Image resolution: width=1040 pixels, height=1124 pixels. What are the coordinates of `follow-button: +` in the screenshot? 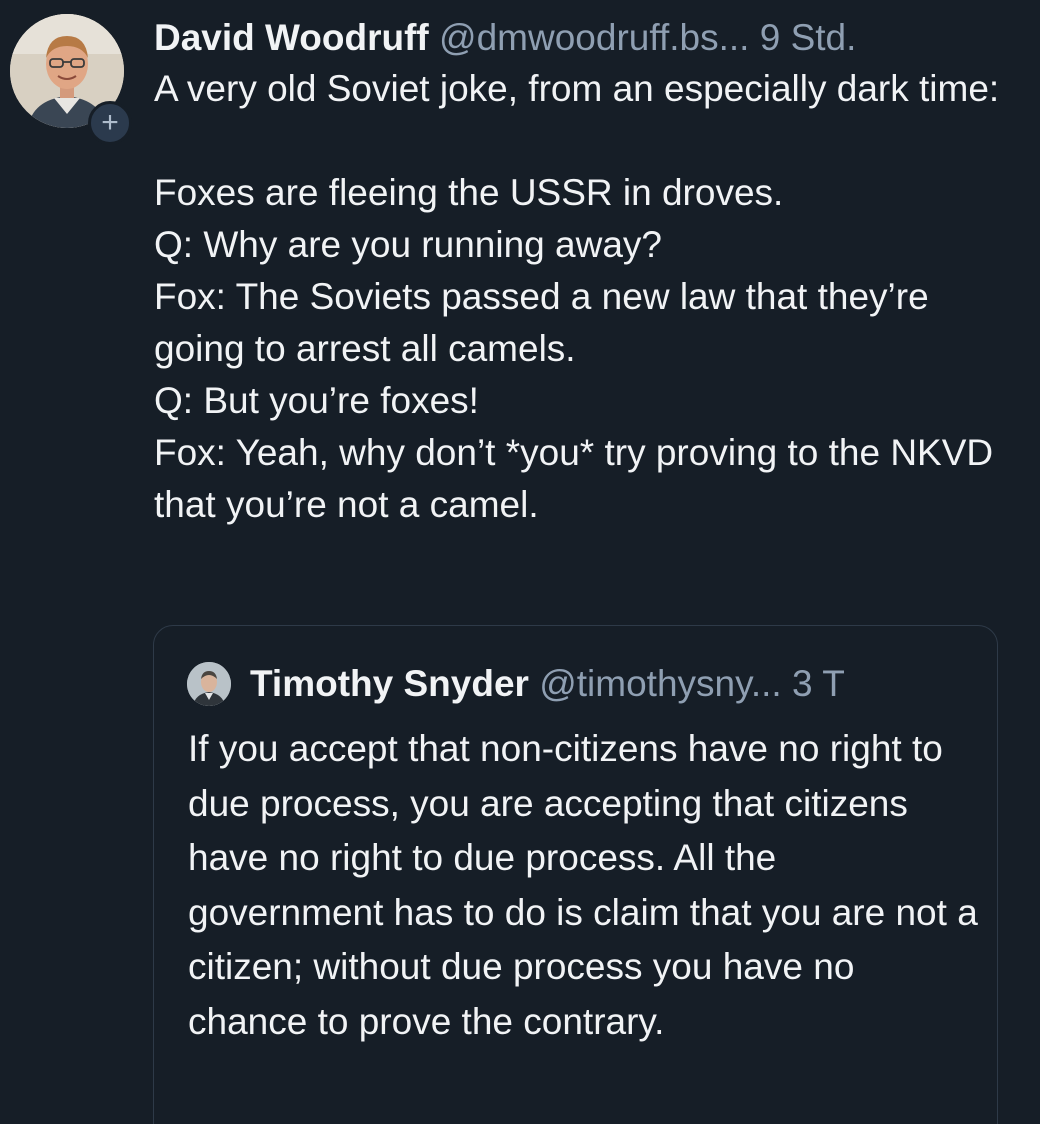 It's located at (110, 123).